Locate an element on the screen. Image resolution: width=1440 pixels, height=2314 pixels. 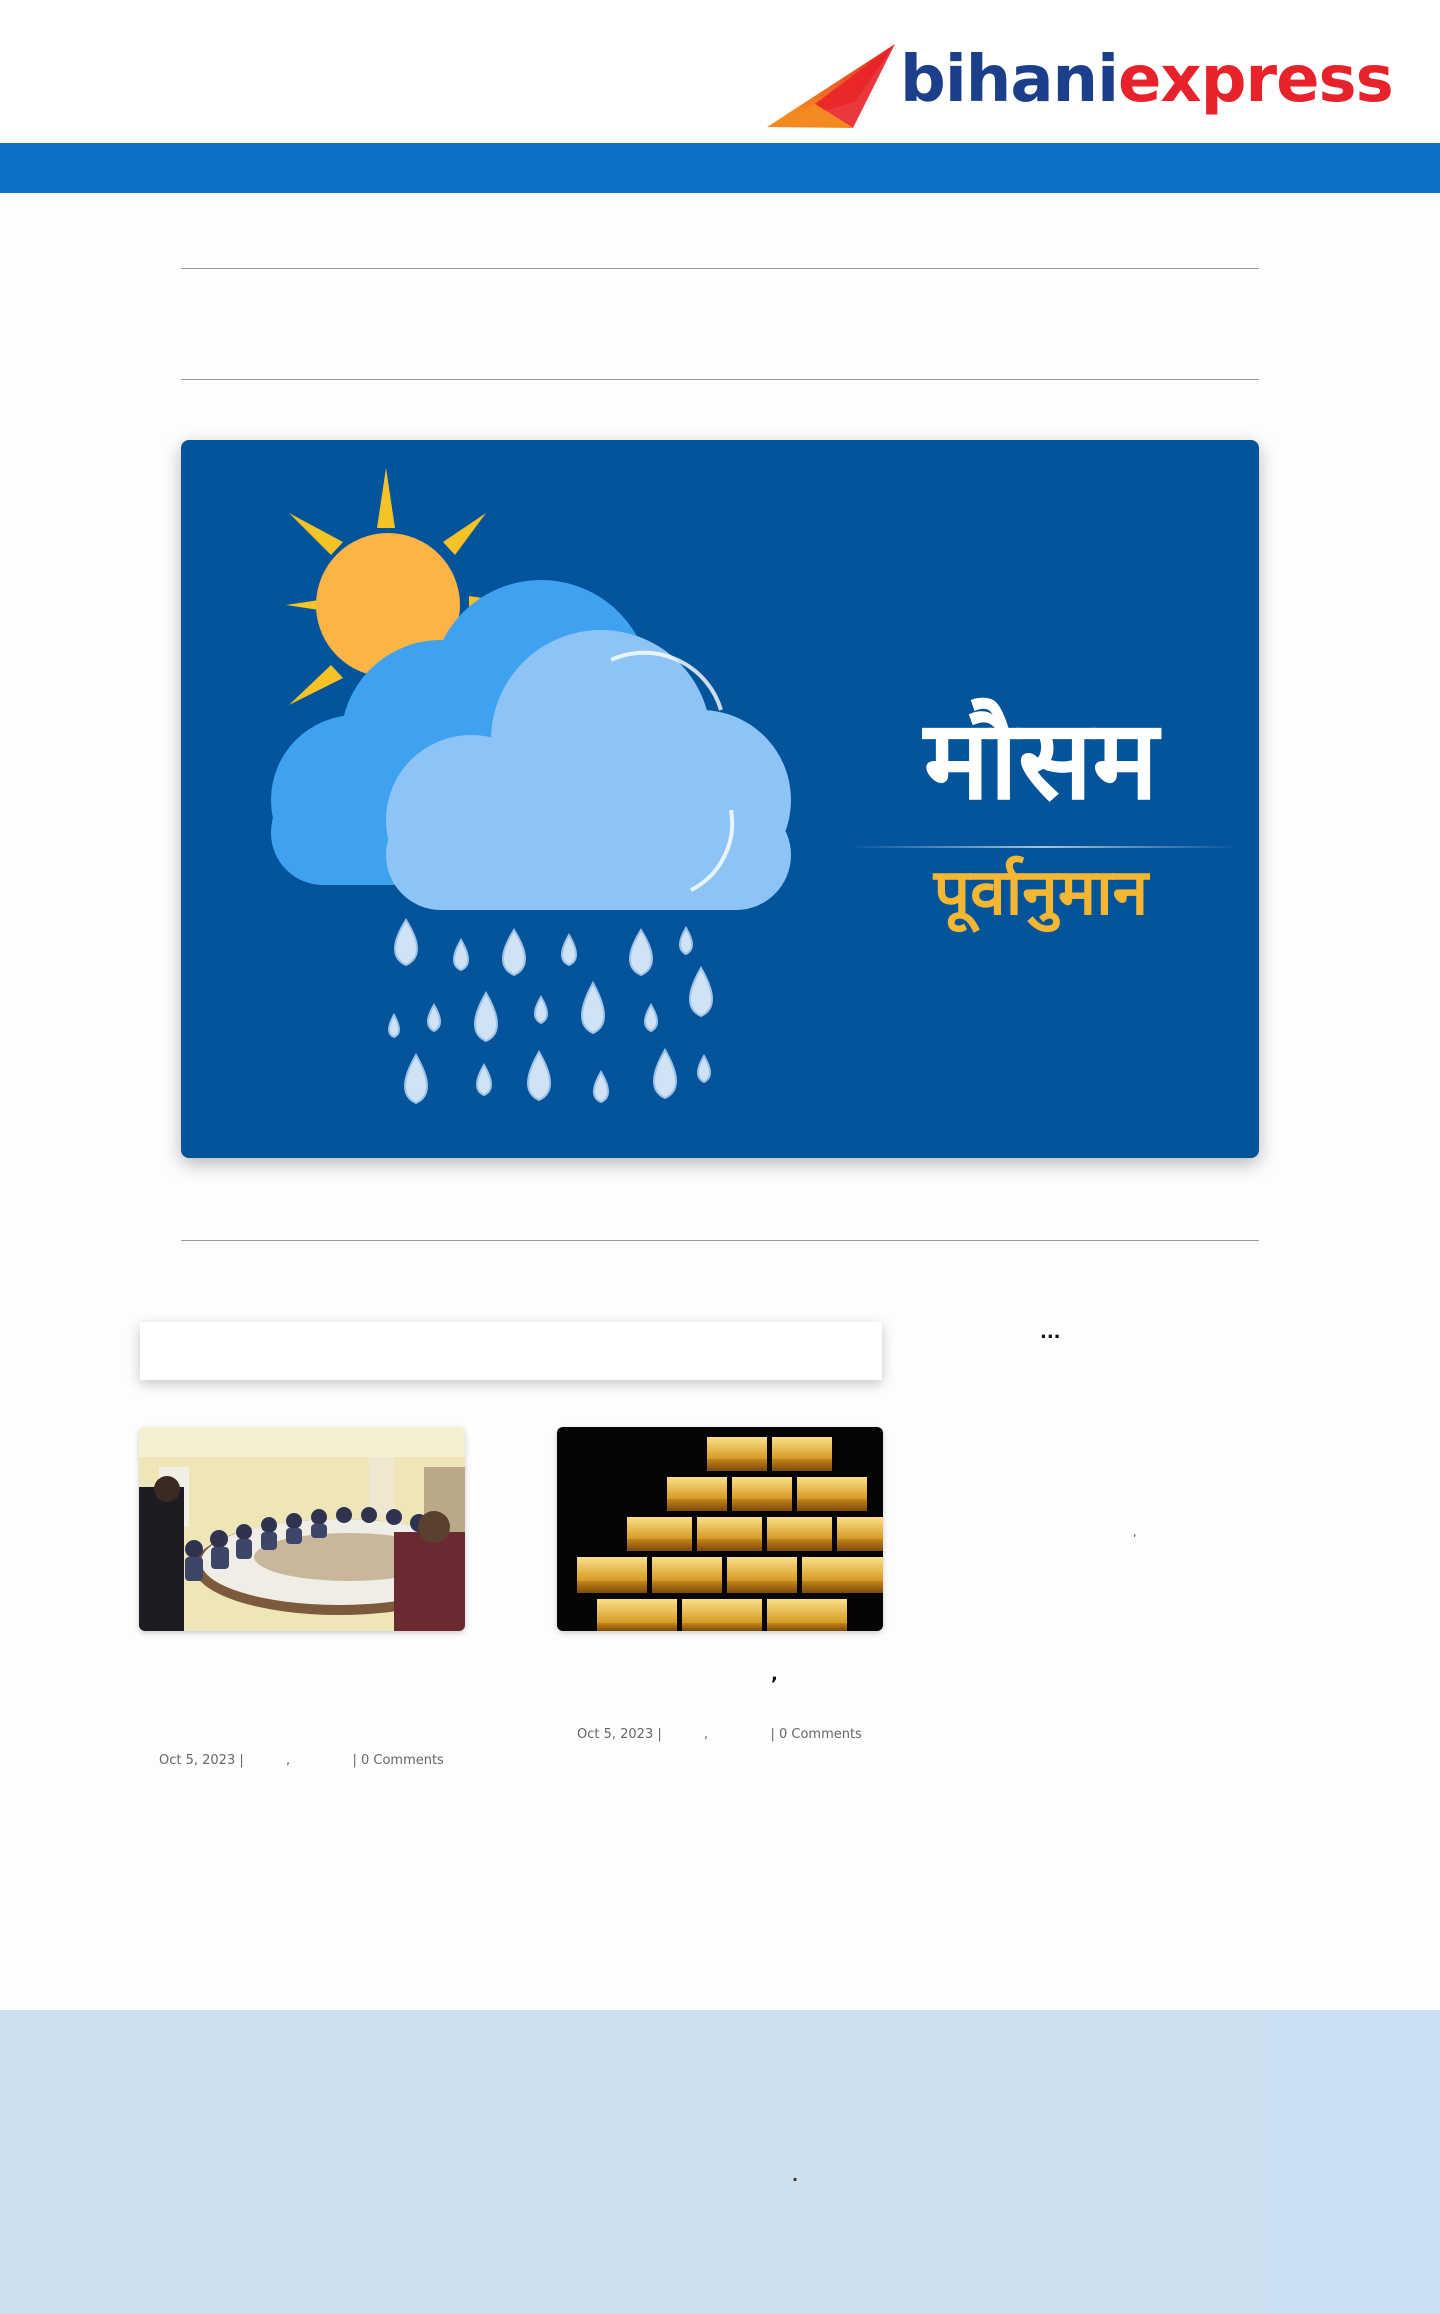
post-thumbnail-gold is located at coordinates (720, 1529).